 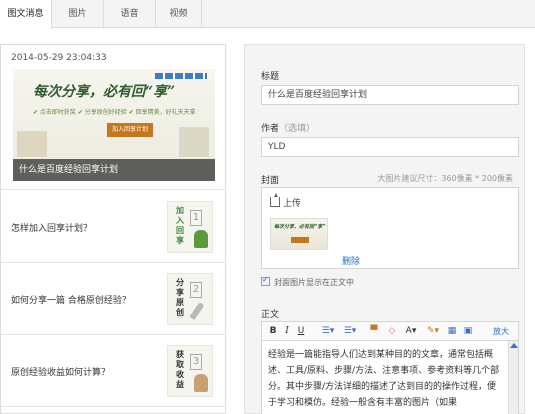 I want to click on author-label: 作者（选填）, so click(x=288, y=127).